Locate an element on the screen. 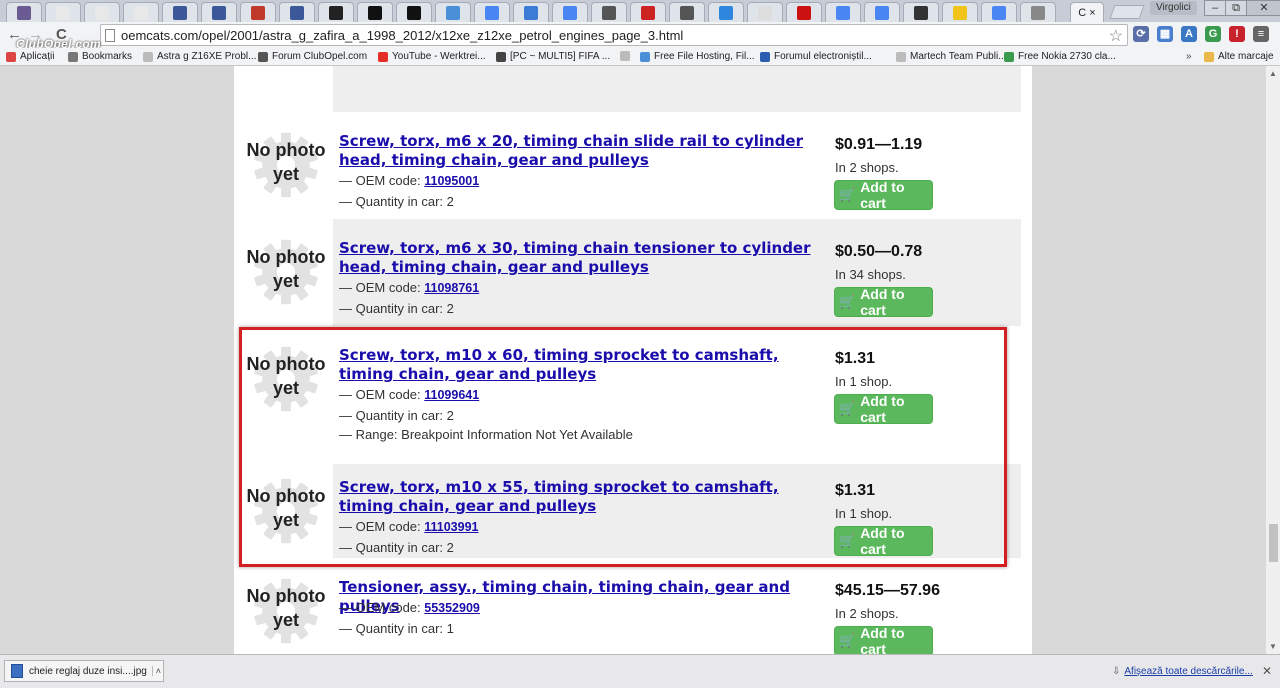 This screenshot has width=1280, height=688. tab-active: C × is located at coordinates (1087, 12).